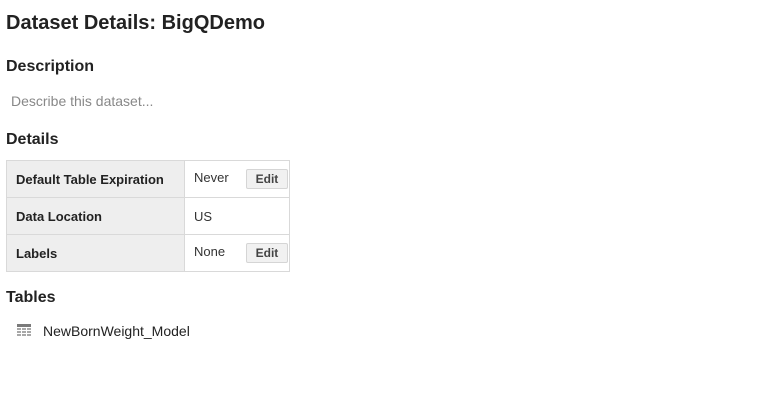  Describe the element at coordinates (237, 253) in the screenshot. I see `details-value-cell: None Edit` at that location.